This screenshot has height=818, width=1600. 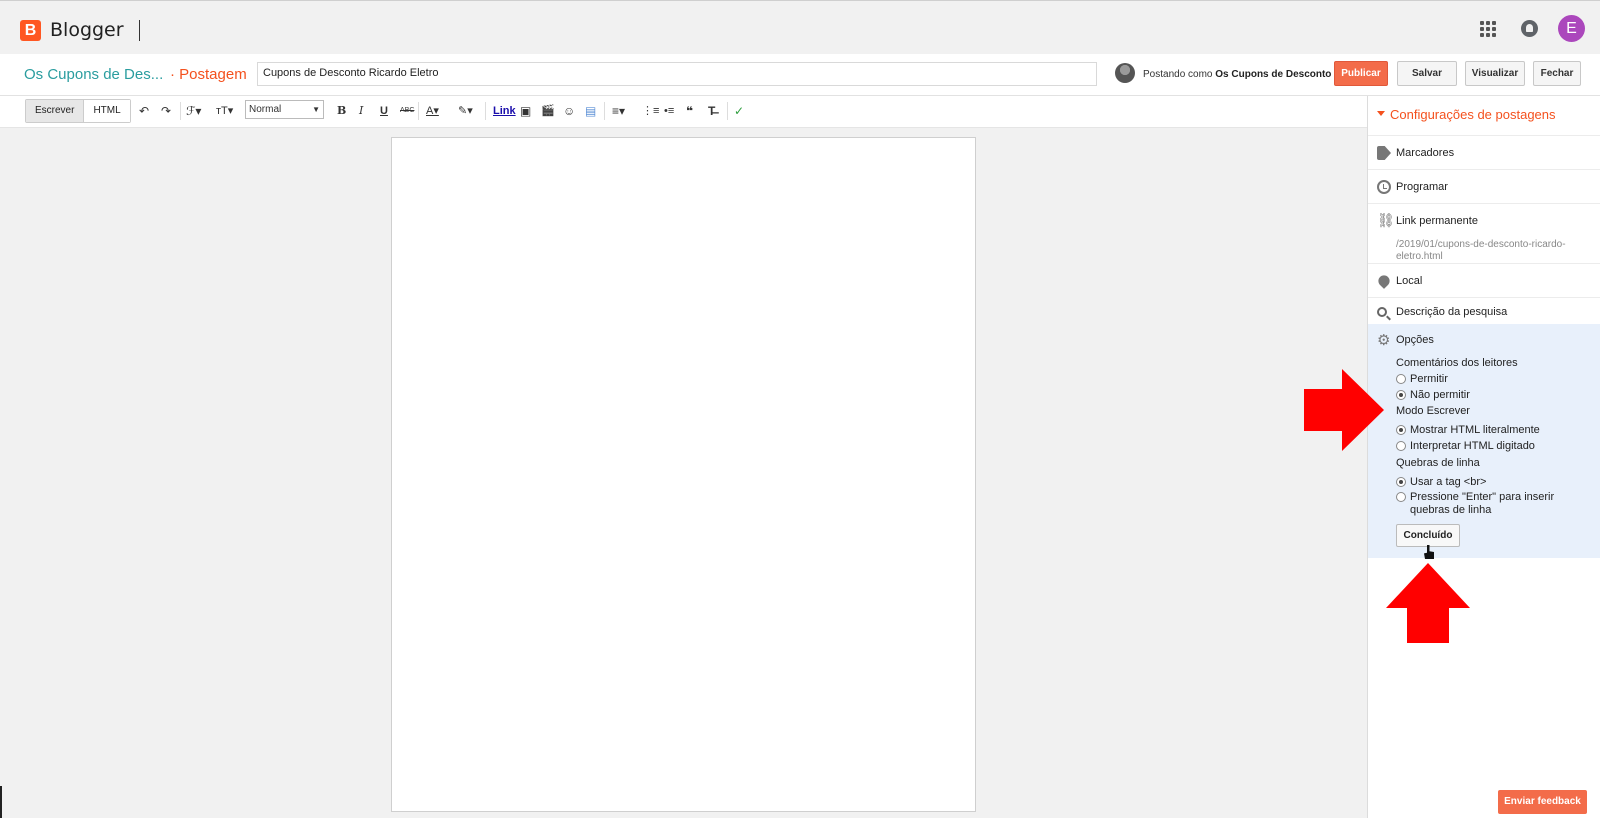 I want to click on annotation-arrow-right-icon, so click(x=1344, y=410).